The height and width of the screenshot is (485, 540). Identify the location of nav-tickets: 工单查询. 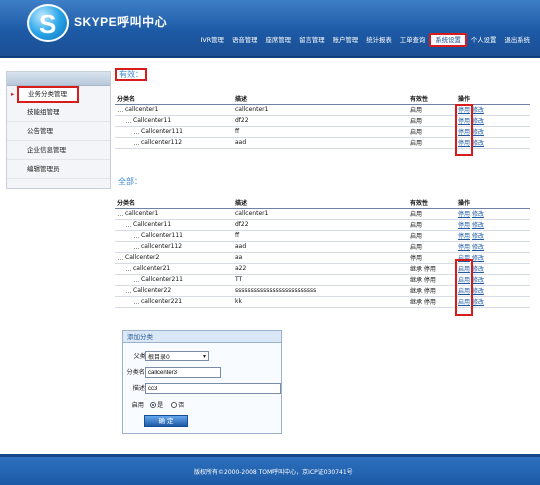
(413, 40).